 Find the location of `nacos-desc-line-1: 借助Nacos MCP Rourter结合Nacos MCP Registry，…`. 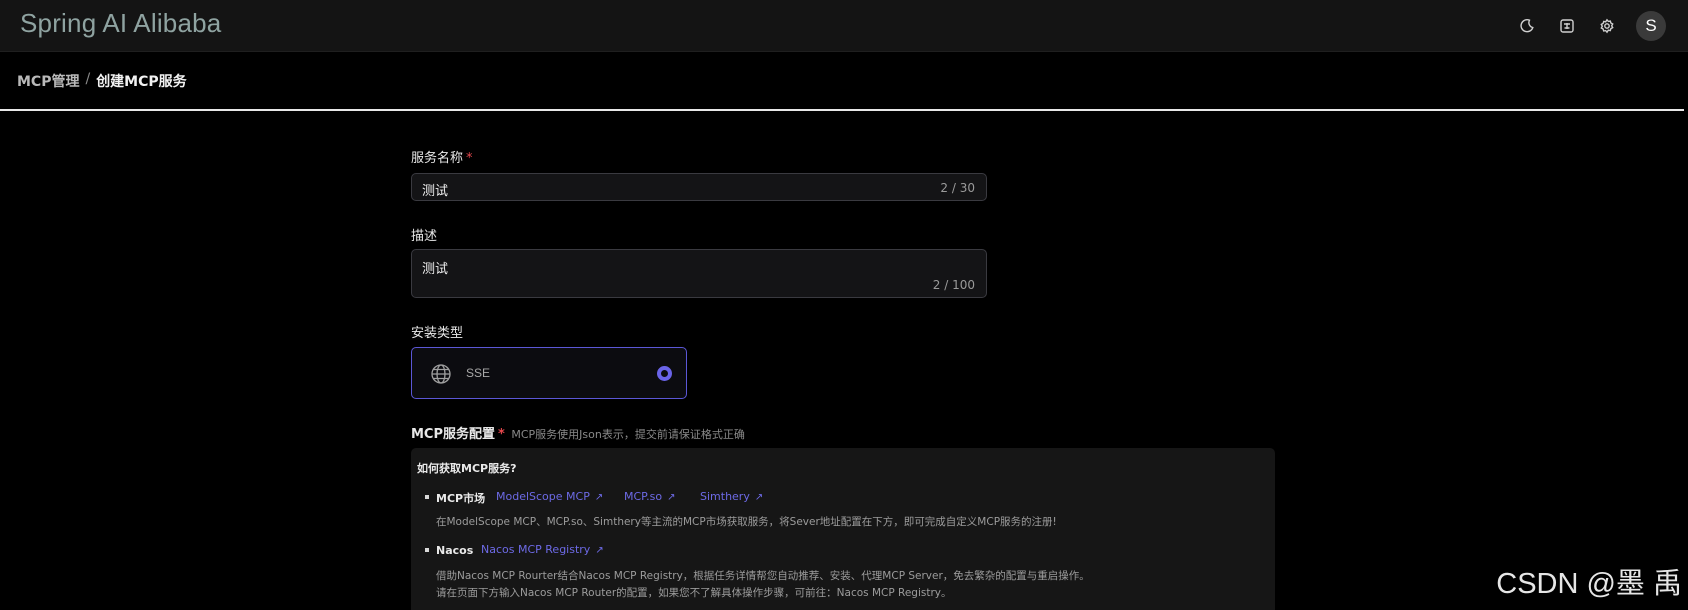

nacos-desc-line-1: 借助Nacos MCP Rourter结合Nacos MCP Registry，… is located at coordinates (763, 576).